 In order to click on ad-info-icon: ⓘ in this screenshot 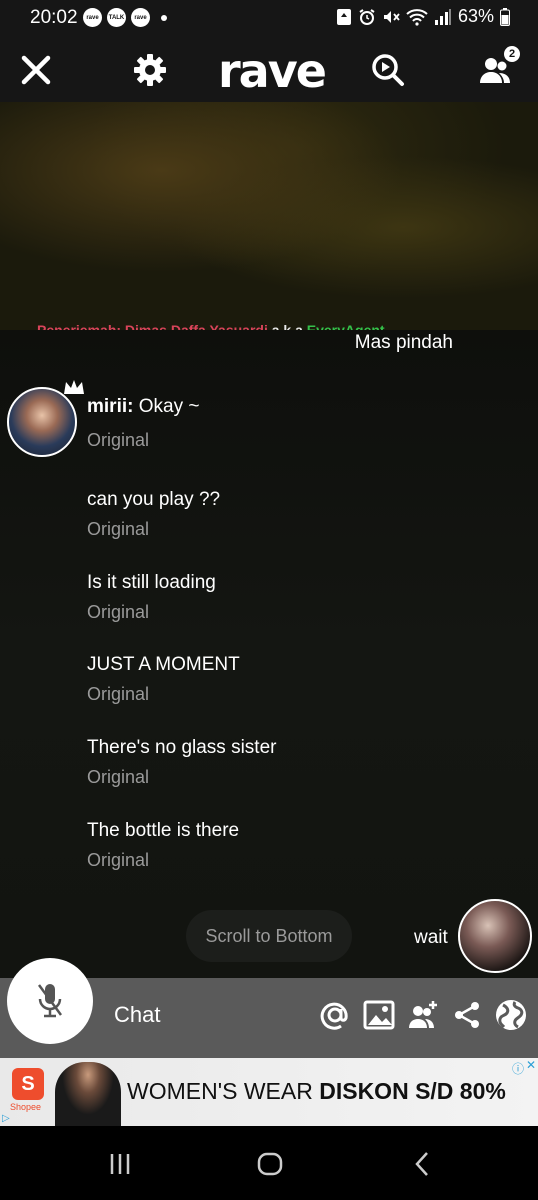, I will do `click(518, 1068)`.